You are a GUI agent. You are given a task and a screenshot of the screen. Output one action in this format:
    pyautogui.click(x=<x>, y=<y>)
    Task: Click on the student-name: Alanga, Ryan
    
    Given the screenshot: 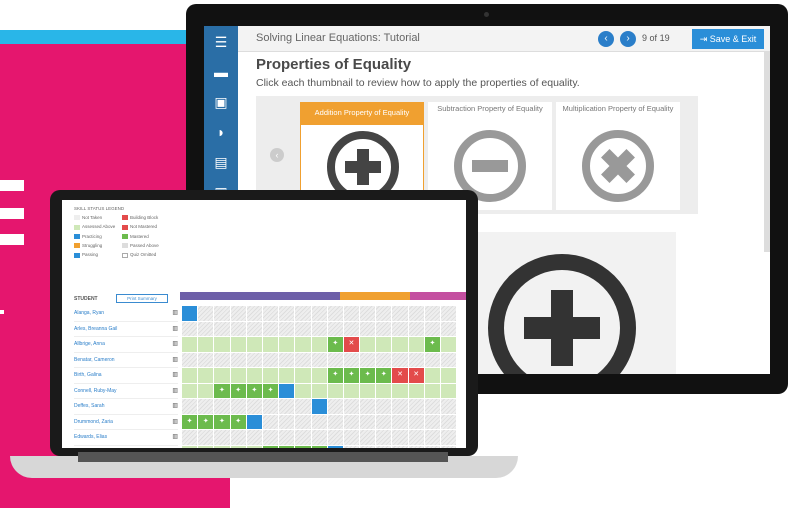 What is the action you would take?
    pyautogui.click(x=89, y=313)
    